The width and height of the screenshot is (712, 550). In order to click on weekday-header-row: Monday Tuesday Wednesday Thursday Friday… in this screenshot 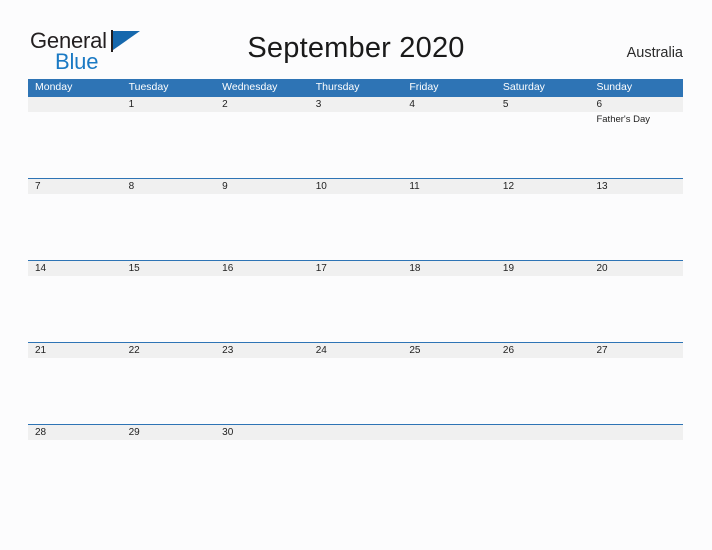, I will do `click(355, 87)`.